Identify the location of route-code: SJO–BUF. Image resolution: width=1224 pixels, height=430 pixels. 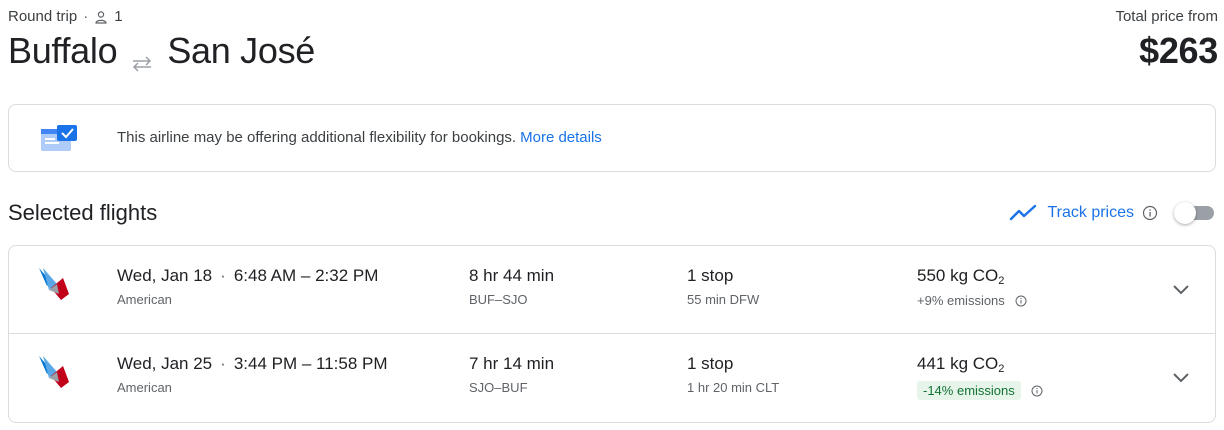
(498, 387).